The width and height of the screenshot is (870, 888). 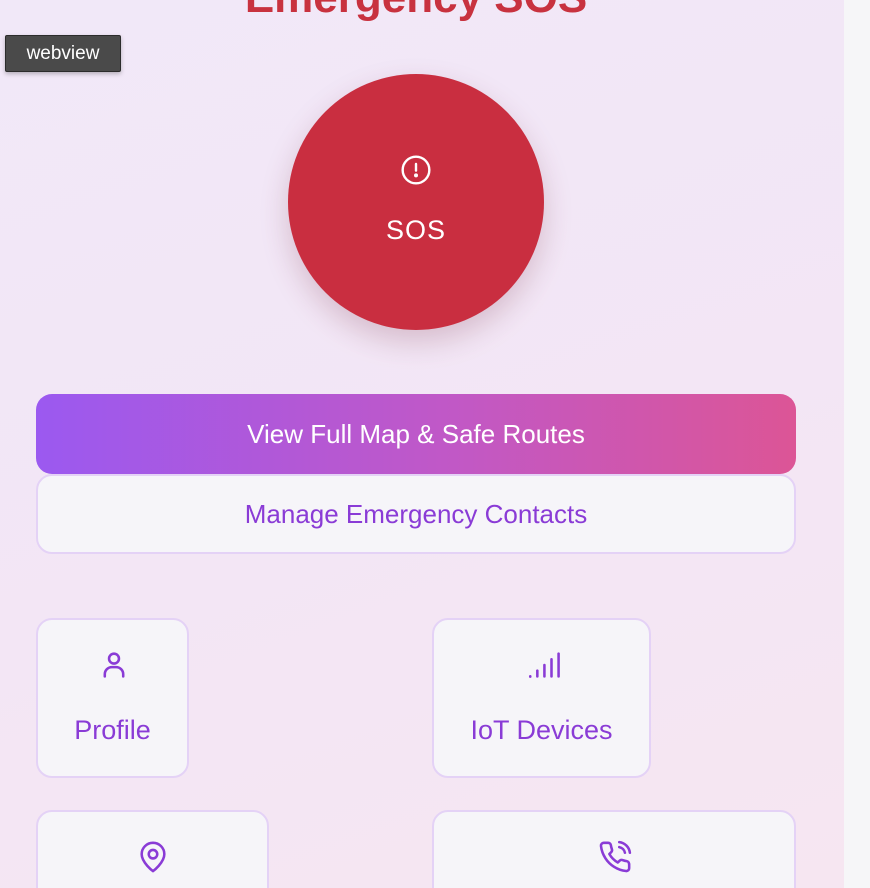 I want to click on tile-profile: Profile, so click(x=112, y=698).